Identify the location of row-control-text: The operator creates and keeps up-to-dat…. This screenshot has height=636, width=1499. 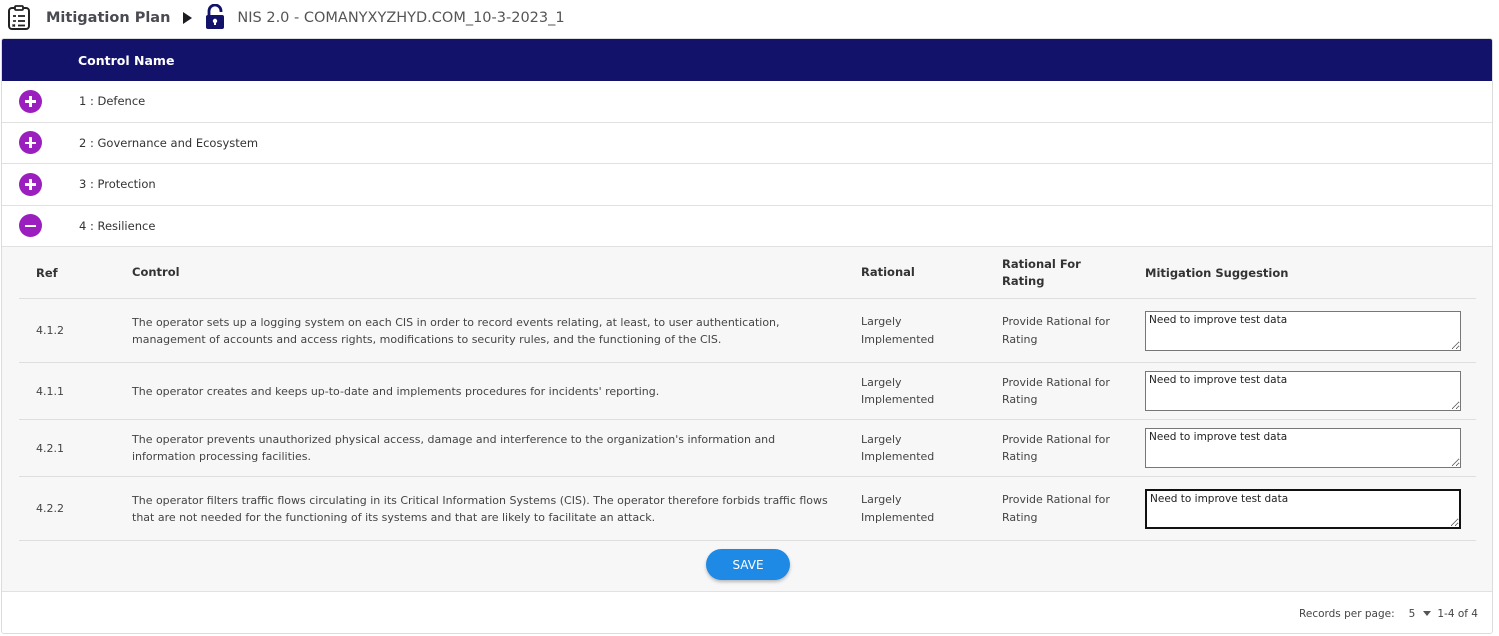
(396, 391).